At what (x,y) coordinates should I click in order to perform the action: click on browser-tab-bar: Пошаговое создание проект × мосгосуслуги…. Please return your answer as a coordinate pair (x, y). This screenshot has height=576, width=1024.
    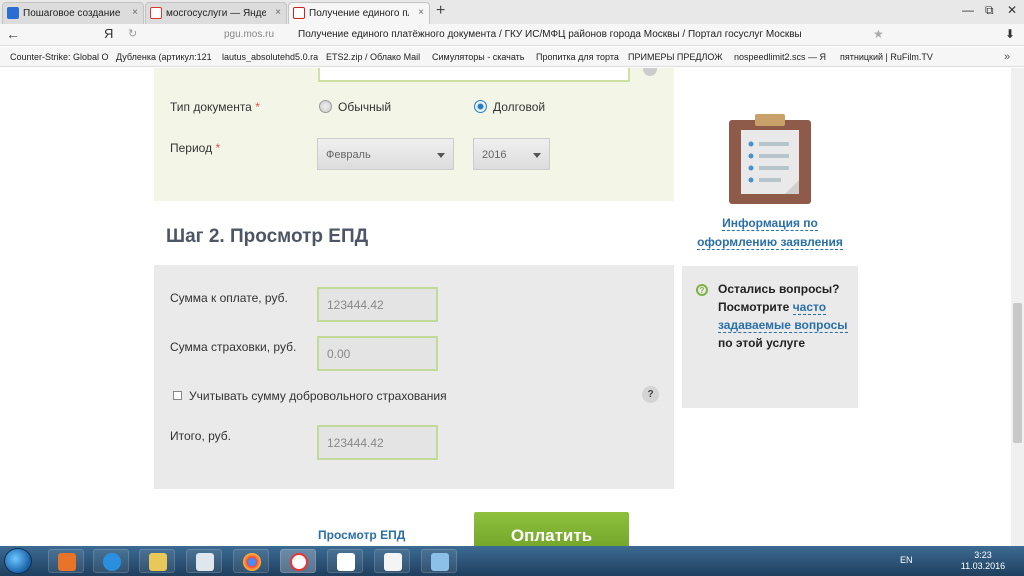
    Looking at the image, I should click on (512, 12).